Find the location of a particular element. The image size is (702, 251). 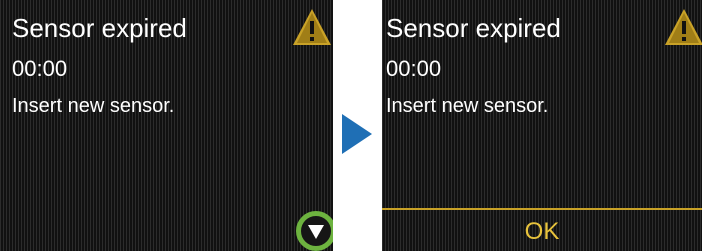

scroll-down-button is located at coordinates (314, 231).